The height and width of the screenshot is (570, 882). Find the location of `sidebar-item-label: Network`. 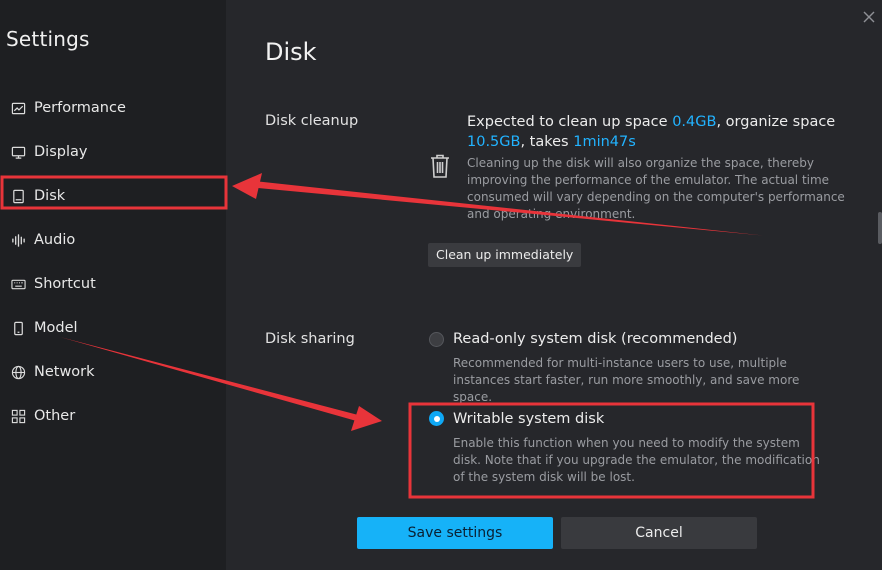

sidebar-item-label: Network is located at coordinates (64, 372).